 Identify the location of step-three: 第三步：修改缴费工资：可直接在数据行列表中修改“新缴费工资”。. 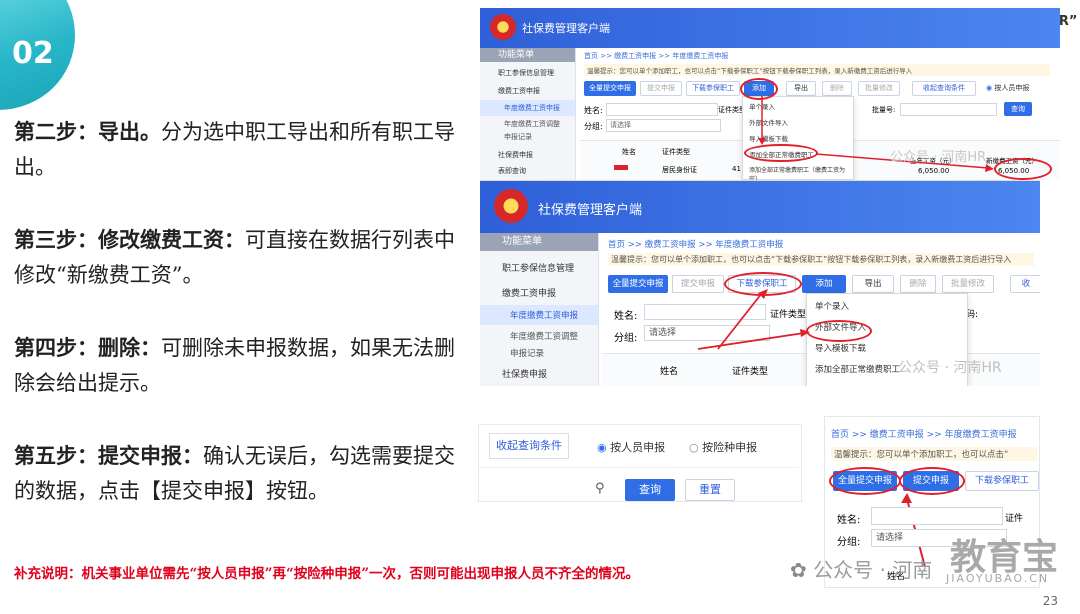
(234, 257).